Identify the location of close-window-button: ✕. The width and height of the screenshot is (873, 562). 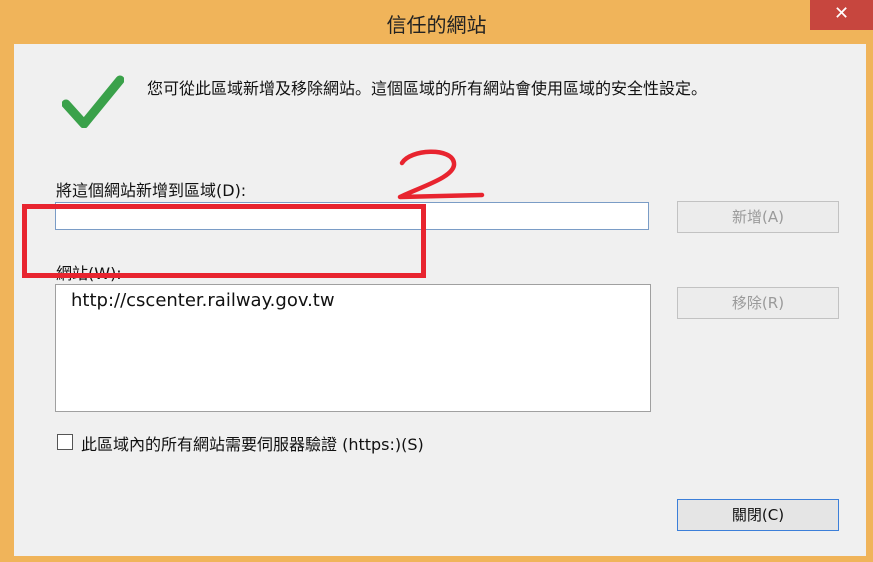
(841, 15).